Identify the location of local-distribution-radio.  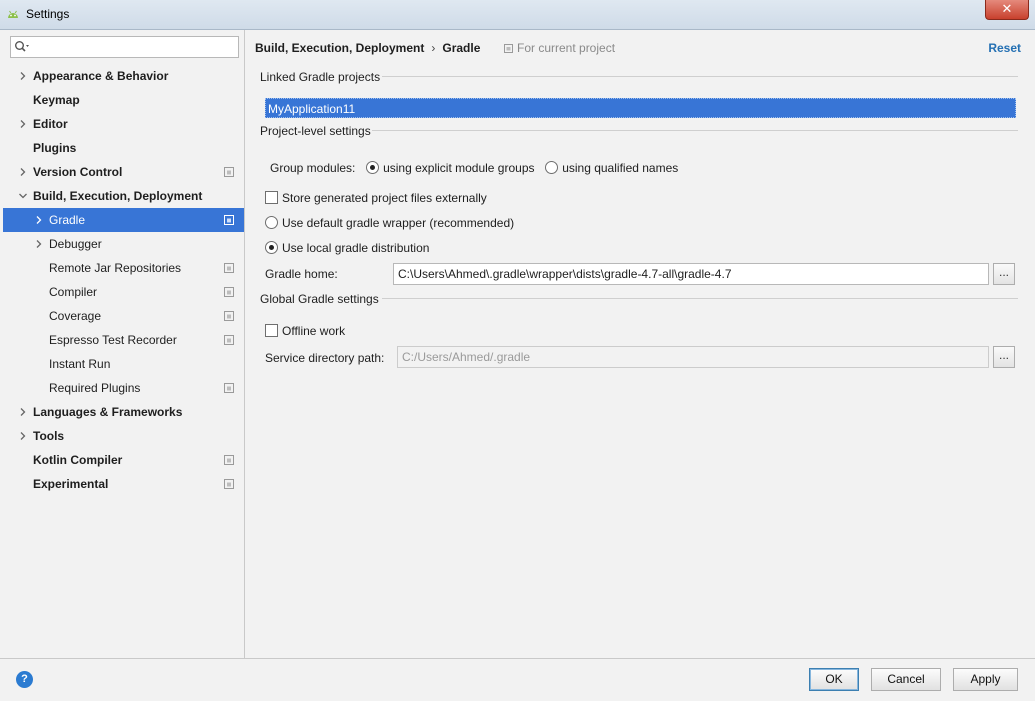
(271, 247).